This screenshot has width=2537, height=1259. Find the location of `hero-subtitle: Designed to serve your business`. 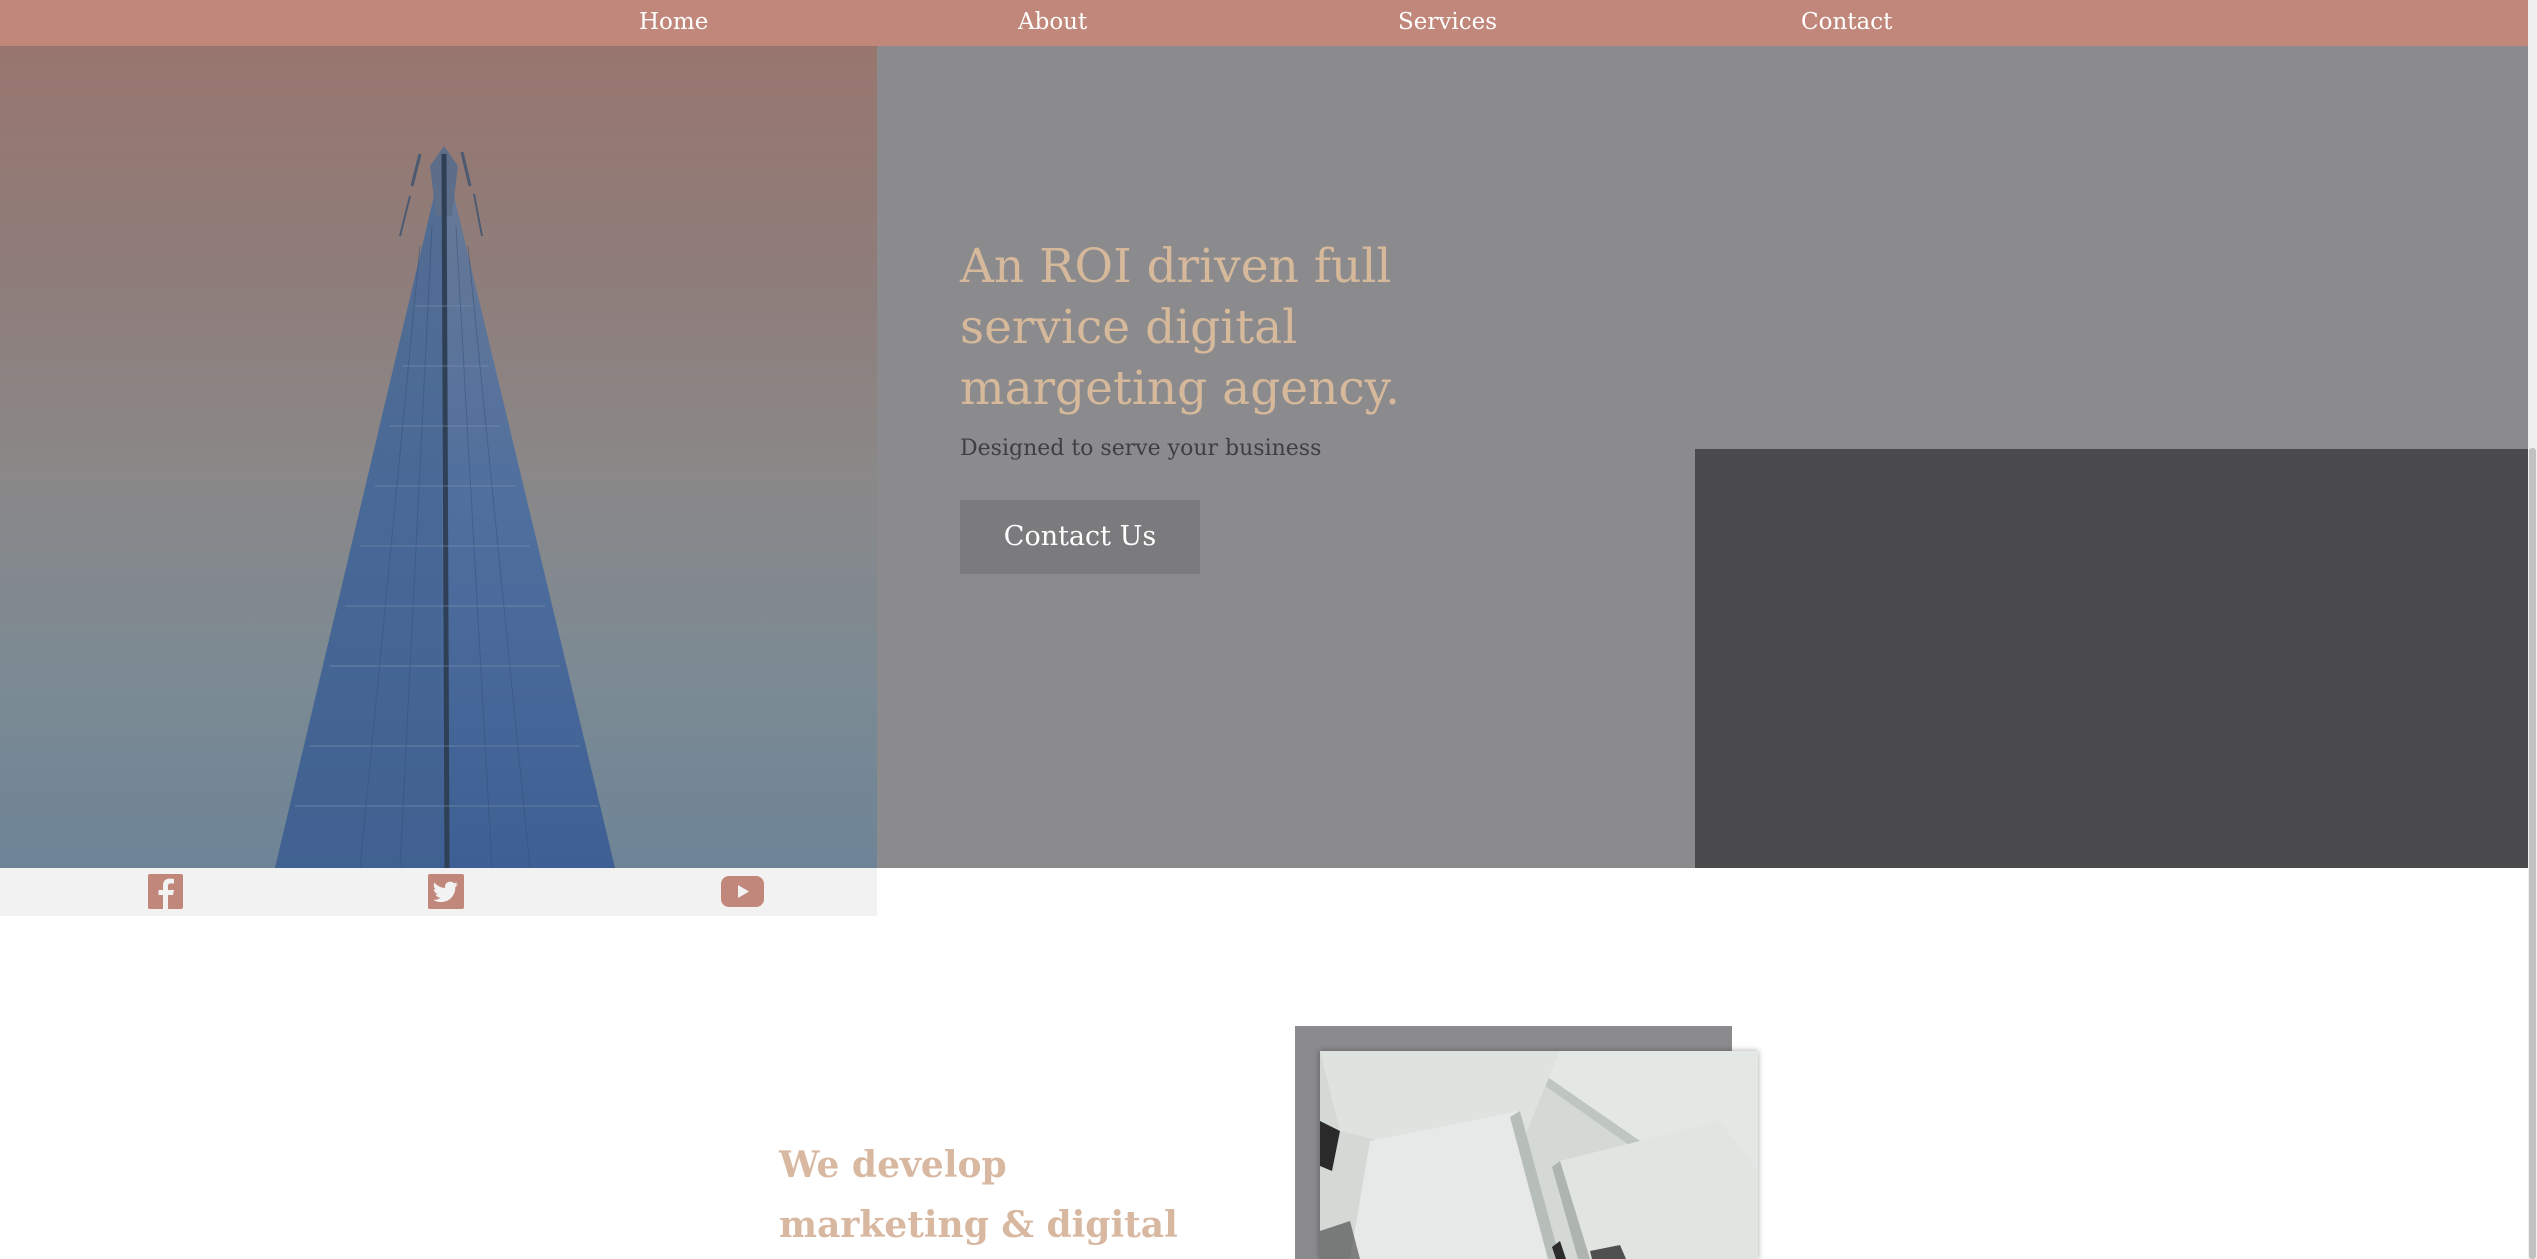

hero-subtitle: Designed to serve your business is located at coordinates (1141, 448).